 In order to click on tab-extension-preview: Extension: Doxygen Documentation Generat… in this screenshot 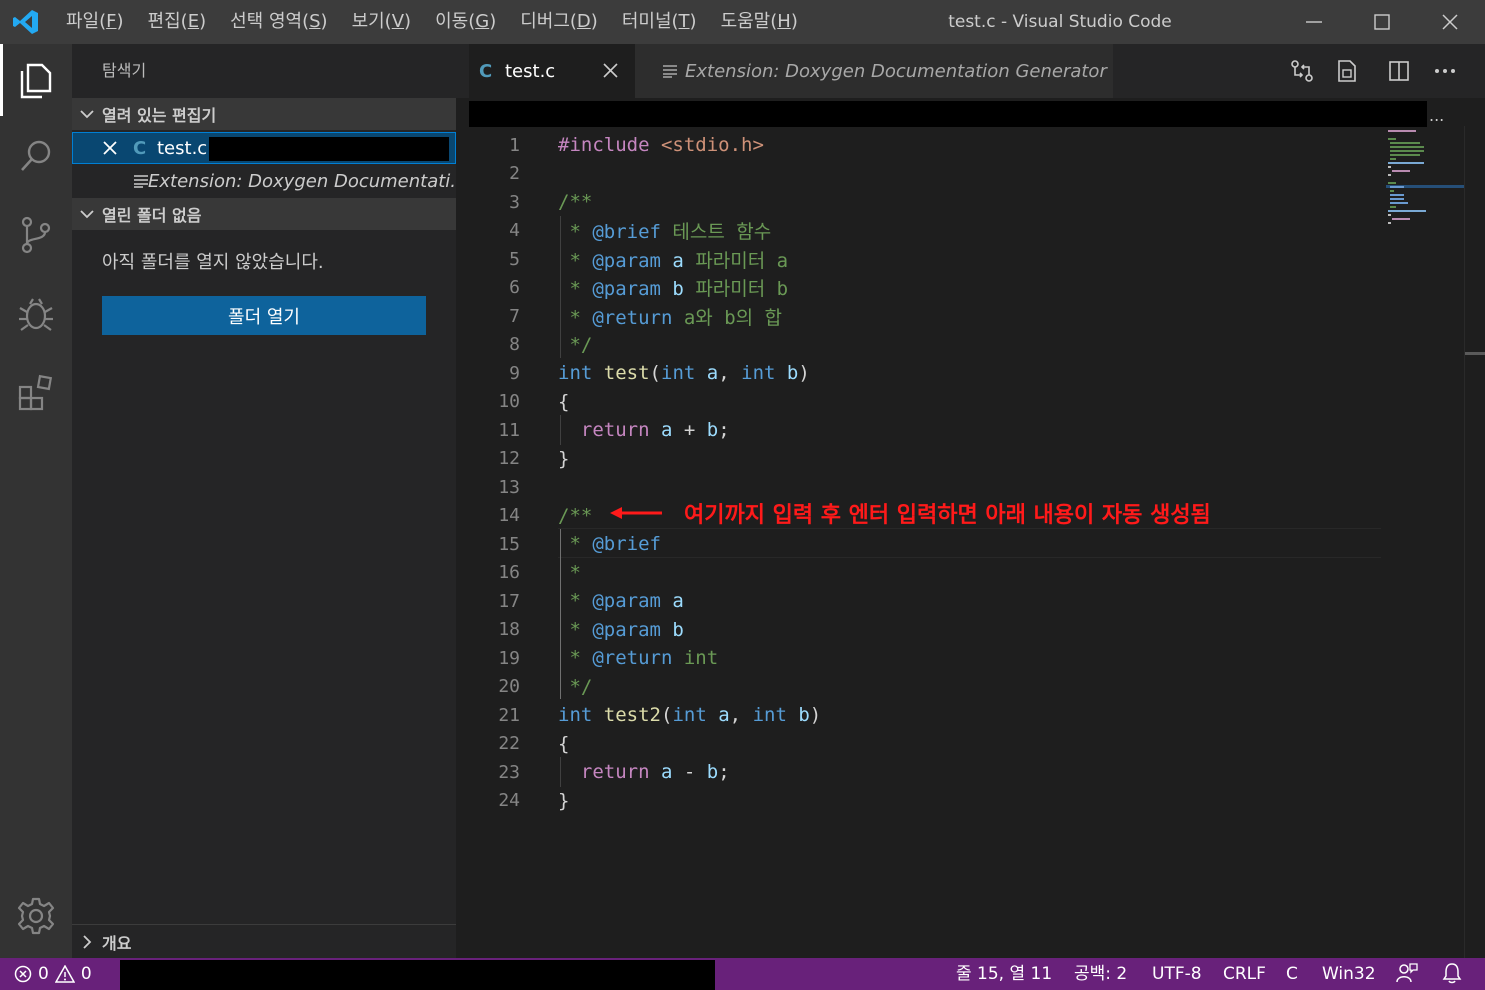, I will do `click(874, 71)`.